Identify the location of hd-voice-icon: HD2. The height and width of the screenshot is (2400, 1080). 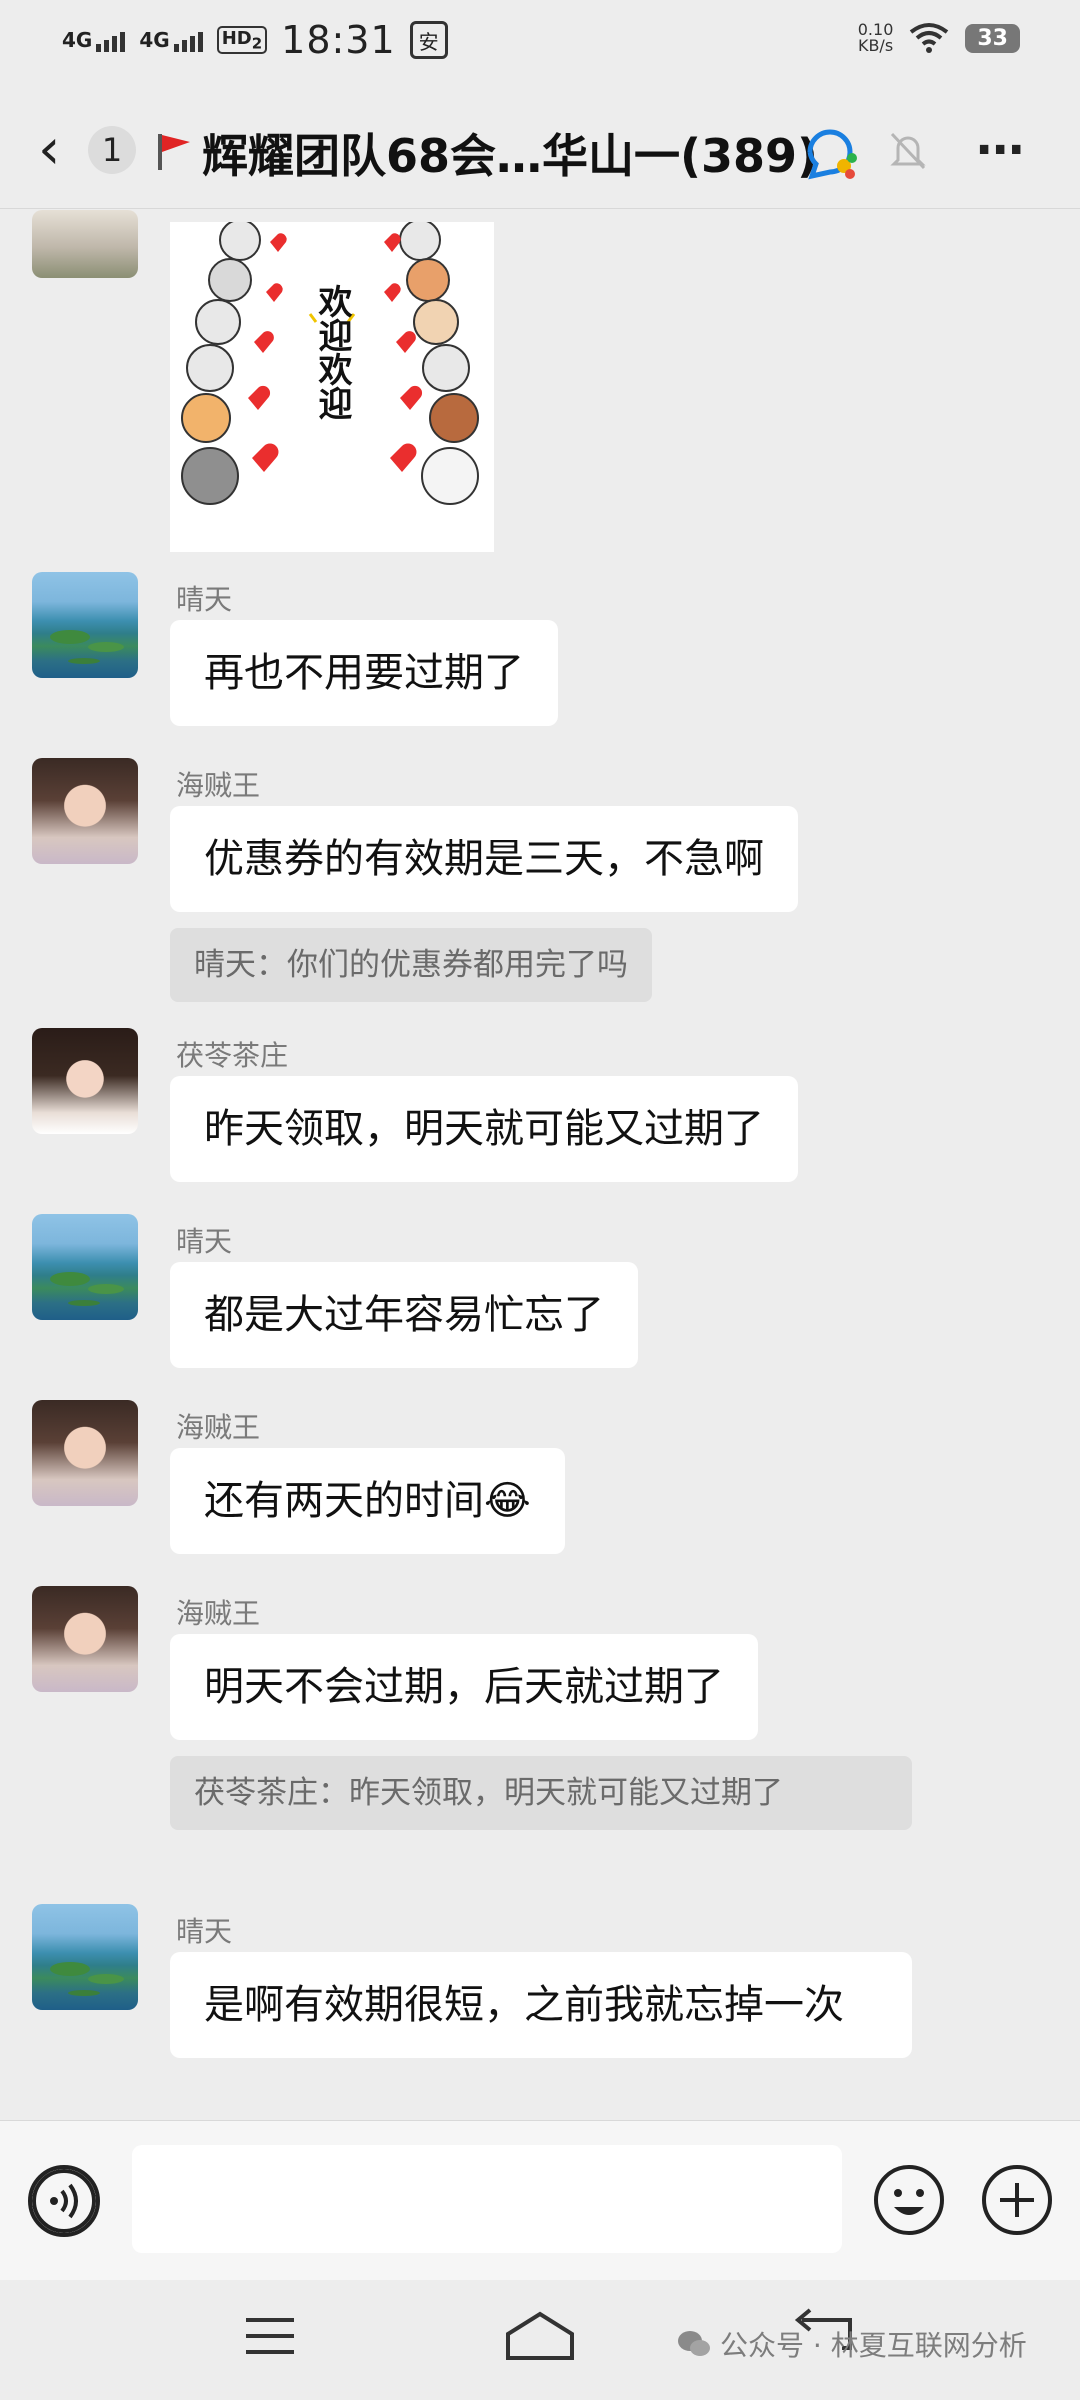
(242, 40).